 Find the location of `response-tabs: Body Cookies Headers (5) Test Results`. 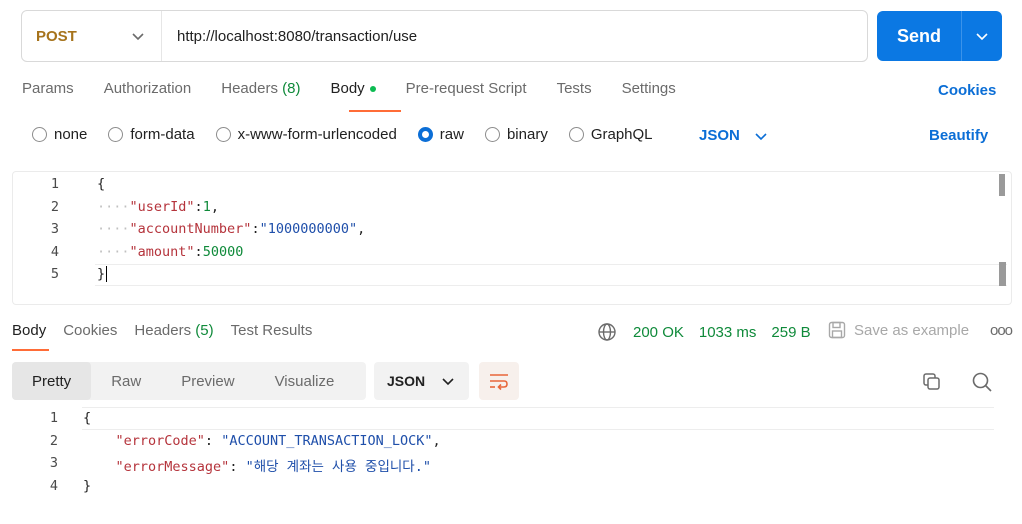

response-tabs: Body Cookies Headers (5) Test Results is located at coordinates (170, 330).